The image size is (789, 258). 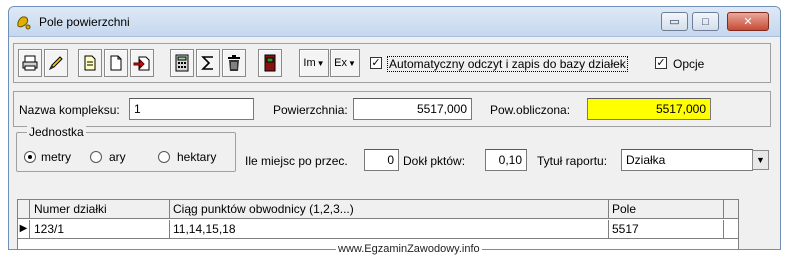 I want to click on minimize-icon: ▭, so click(x=674, y=22).